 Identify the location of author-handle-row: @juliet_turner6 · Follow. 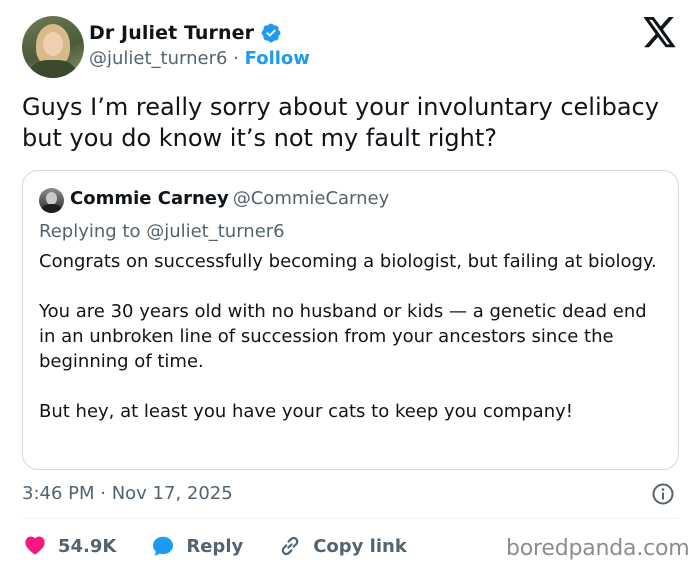
(199, 58).